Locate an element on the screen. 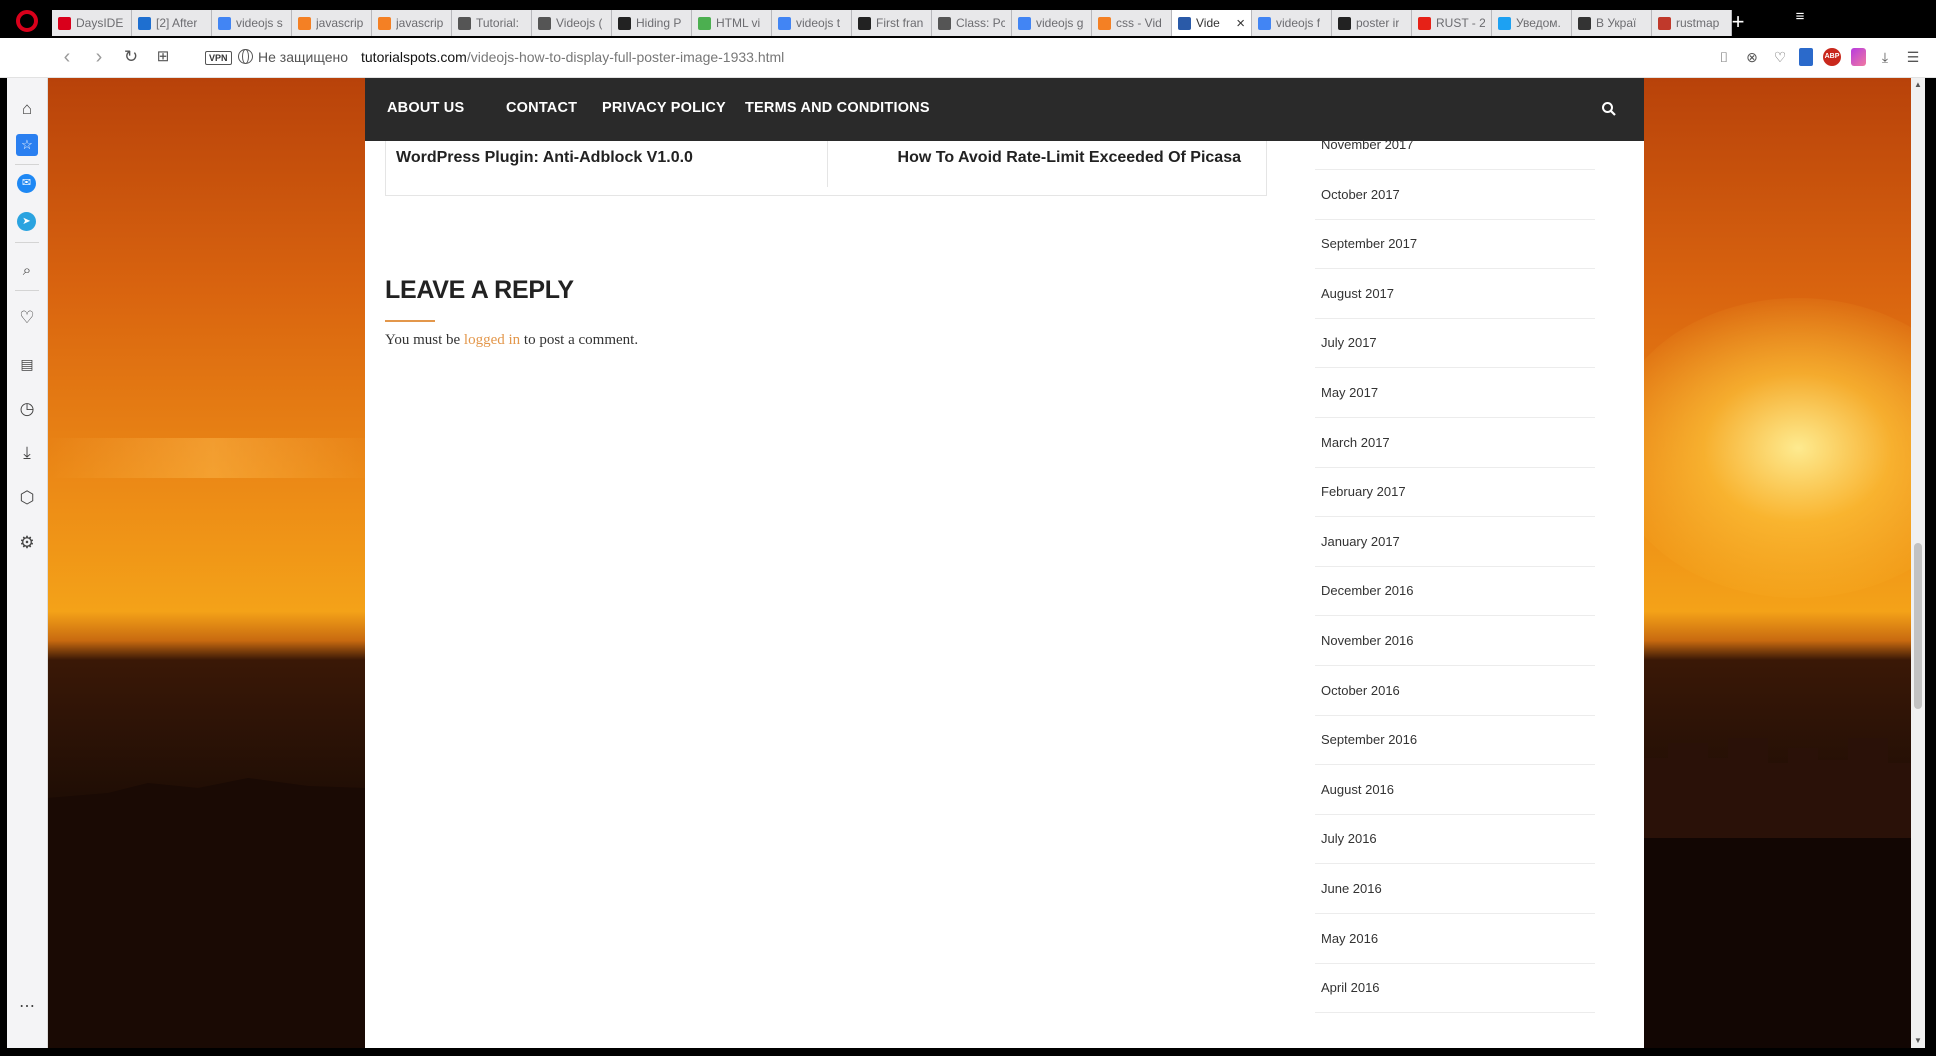 The width and height of the screenshot is (1936, 1056). messenger-icon: ✉ is located at coordinates (26, 183).